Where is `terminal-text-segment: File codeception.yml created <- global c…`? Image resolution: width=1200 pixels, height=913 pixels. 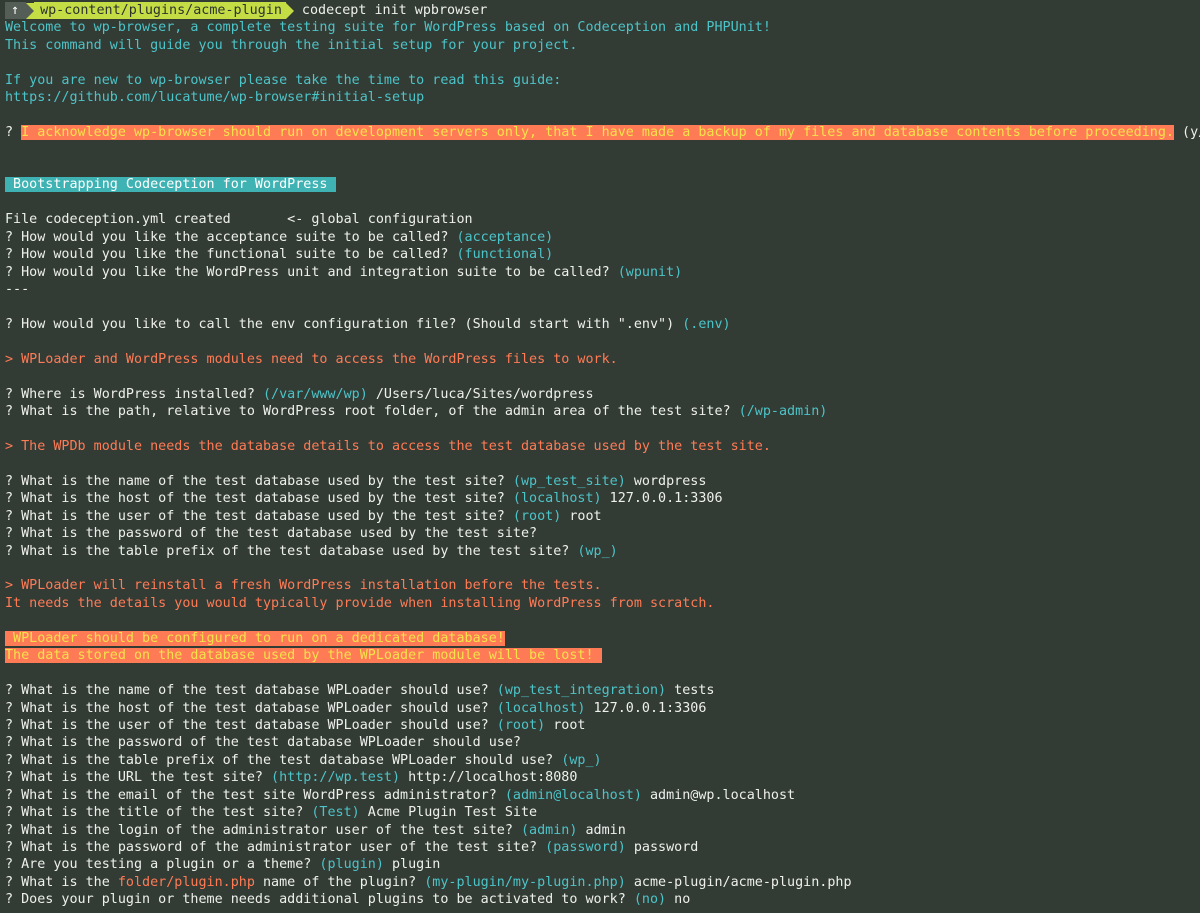
terminal-text-segment: File codeception.yml created <- global c… is located at coordinates (239, 220).